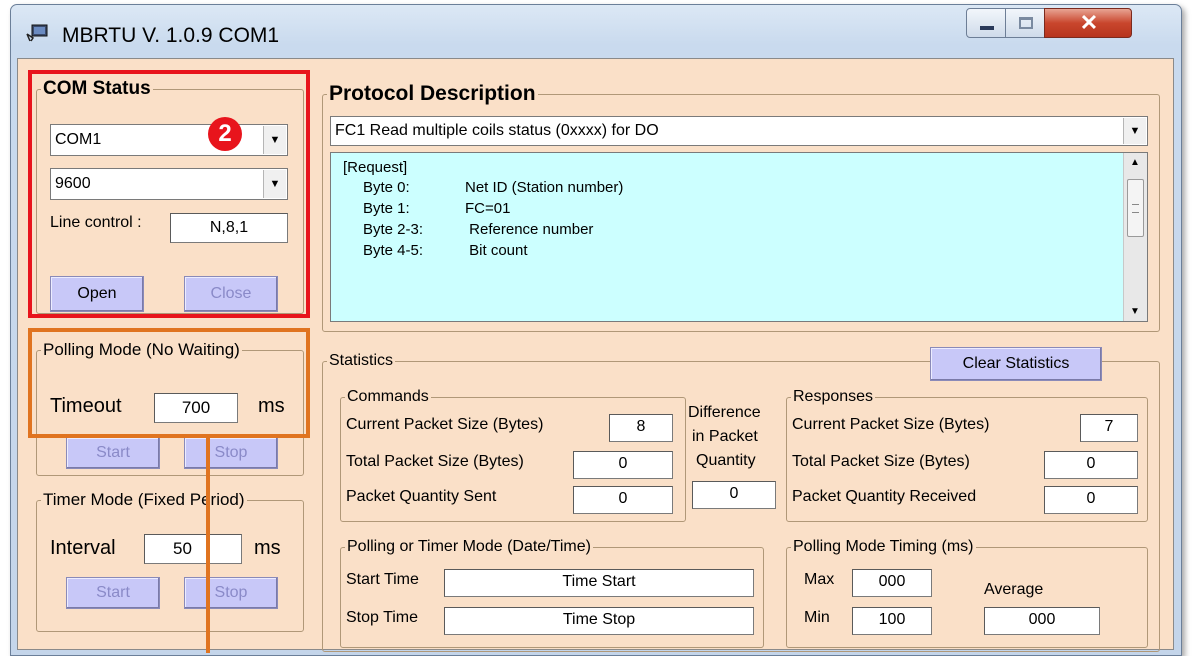  What do you see at coordinates (529, 229) in the screenshot?
I see `description-line-value: Reference number` at bounding box center [529, 229].